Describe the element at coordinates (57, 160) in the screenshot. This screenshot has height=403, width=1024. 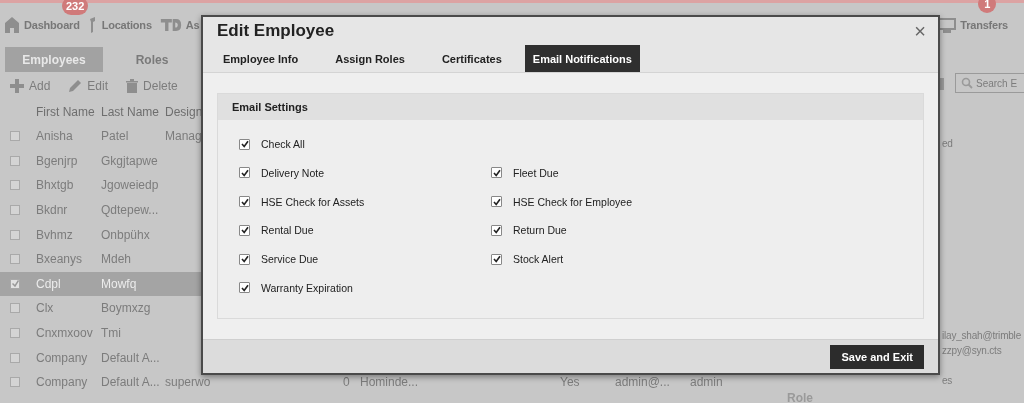
I see `table-cell: Bgenjrp` at that location.